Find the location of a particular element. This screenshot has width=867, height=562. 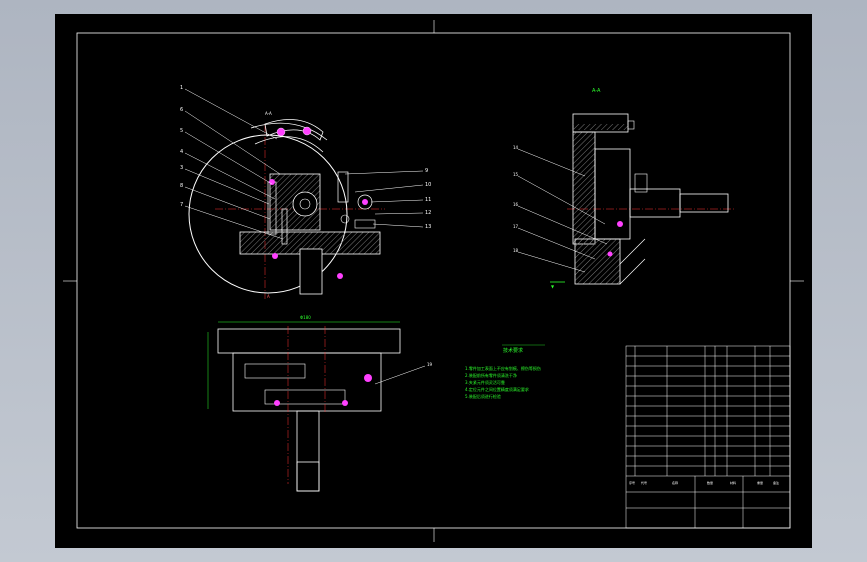

tech-requirement-5: 5.装配后须进行检验 is located at coordinates (483, 396).